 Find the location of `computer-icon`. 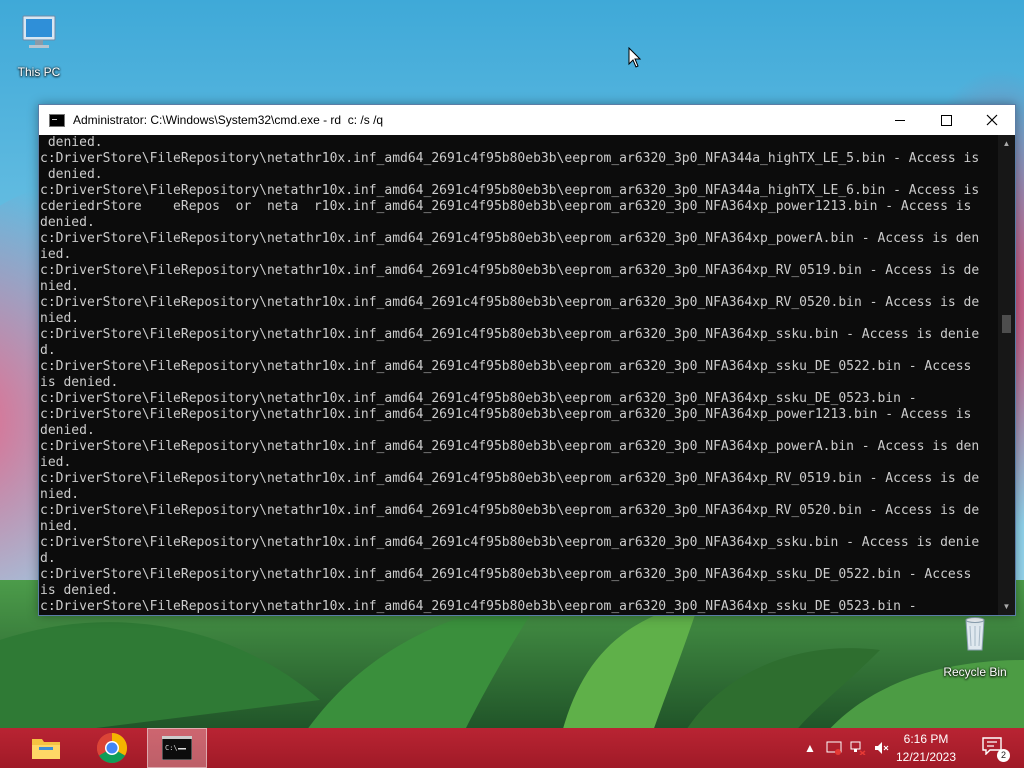

computer-icon is located at coordinates (39, 31).